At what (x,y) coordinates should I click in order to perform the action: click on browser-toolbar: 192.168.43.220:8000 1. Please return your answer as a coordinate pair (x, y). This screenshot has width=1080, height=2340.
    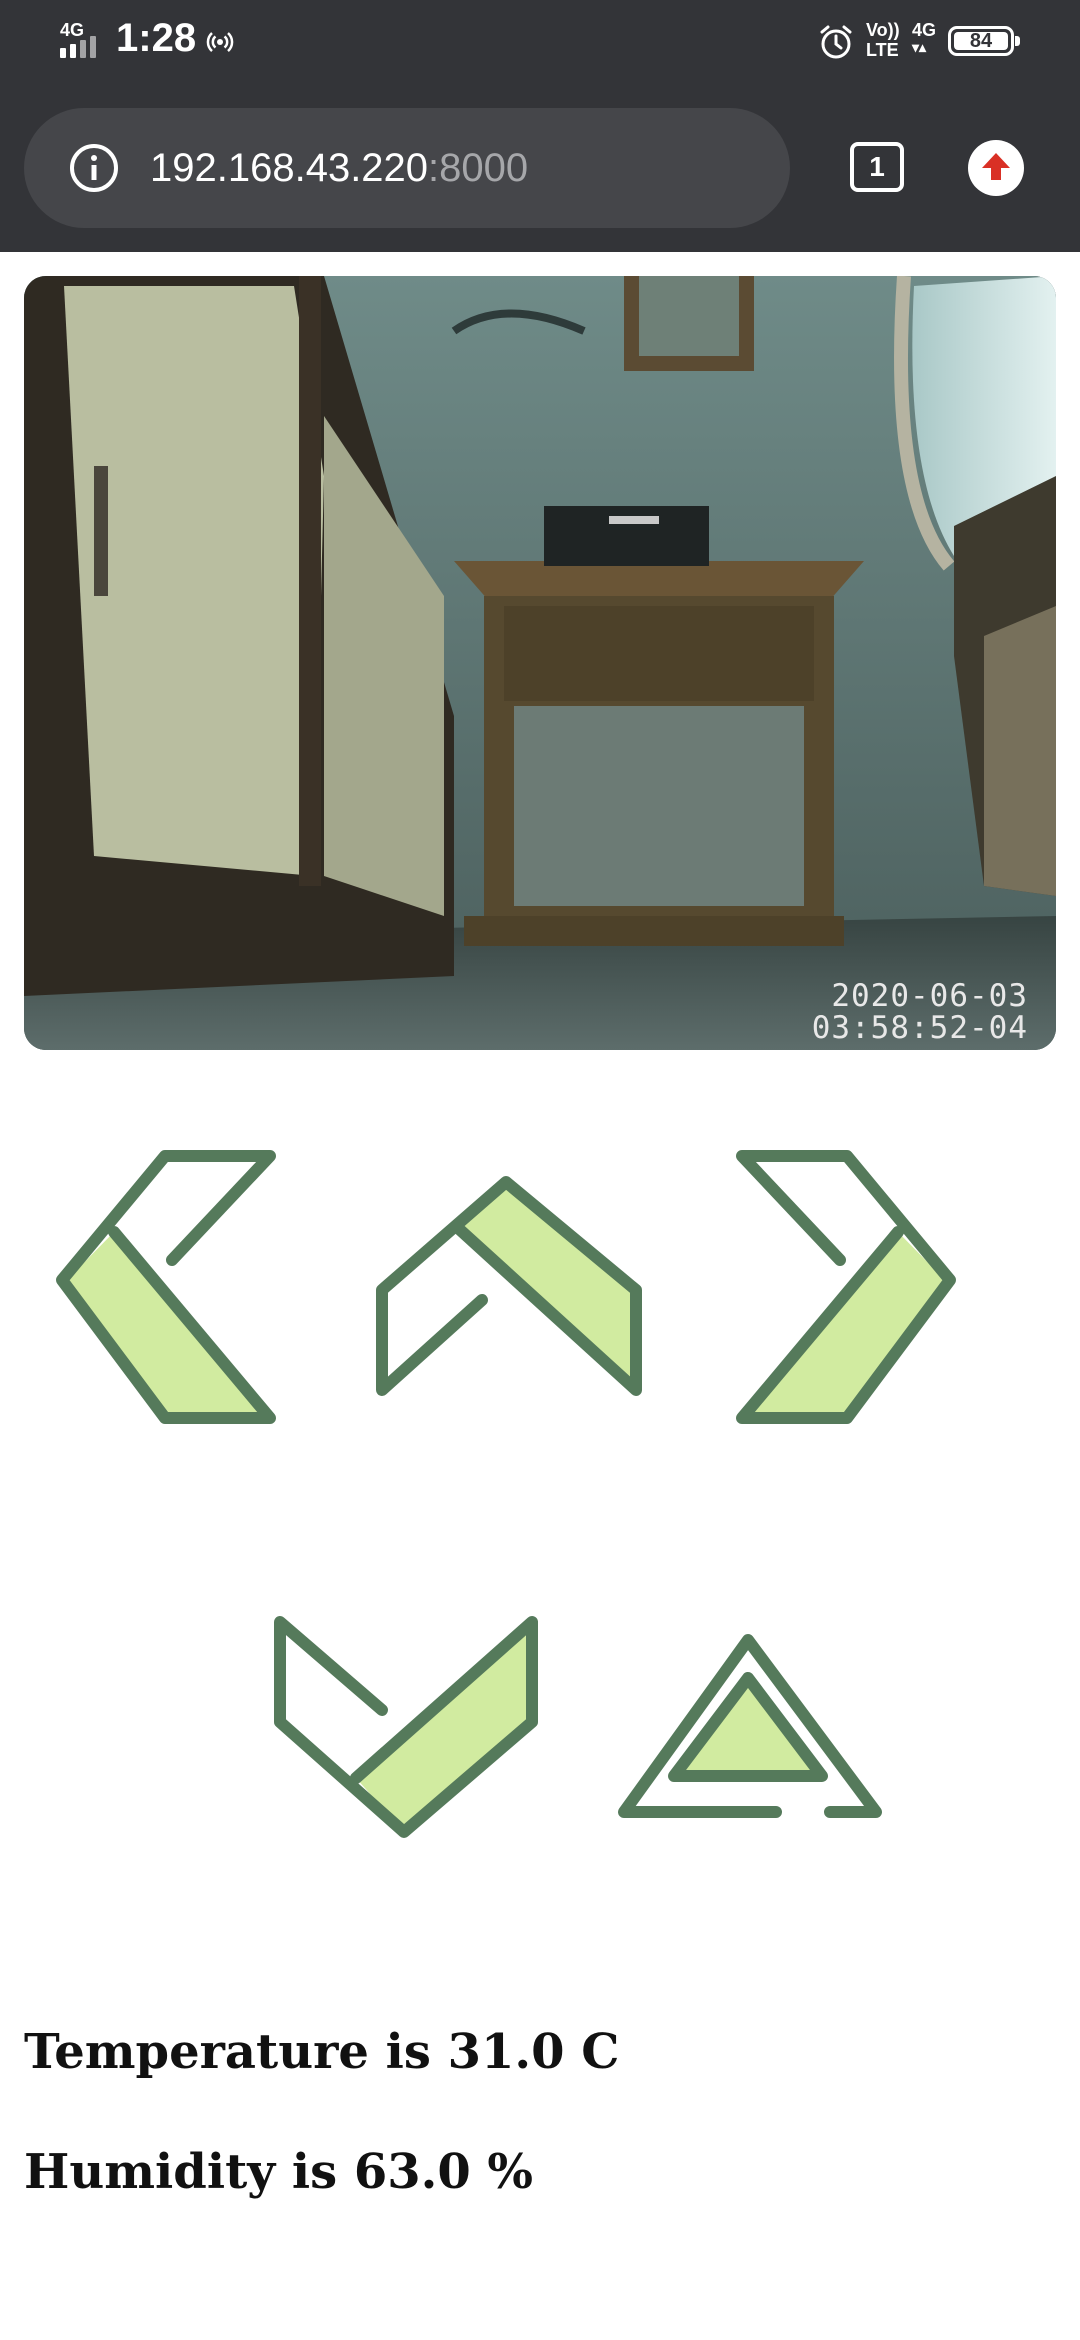
    Looking at the image, I should click on (540, 168).